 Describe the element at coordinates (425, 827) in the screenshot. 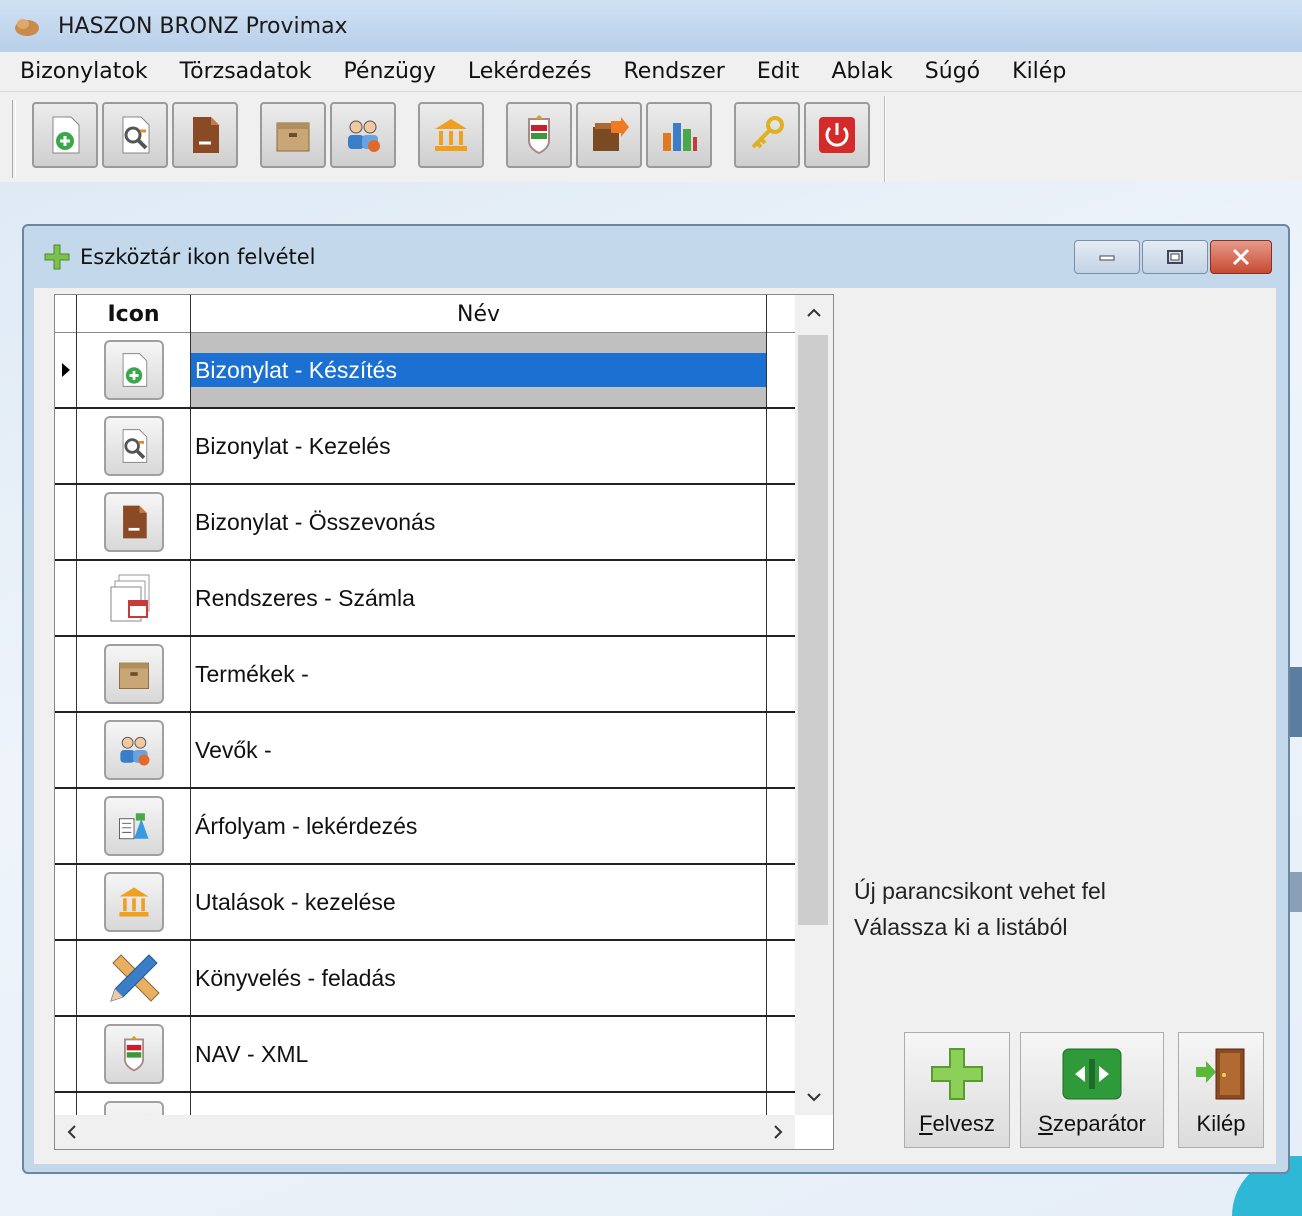

I see `table-row: Árfolyam - lekérdezés` at that location.